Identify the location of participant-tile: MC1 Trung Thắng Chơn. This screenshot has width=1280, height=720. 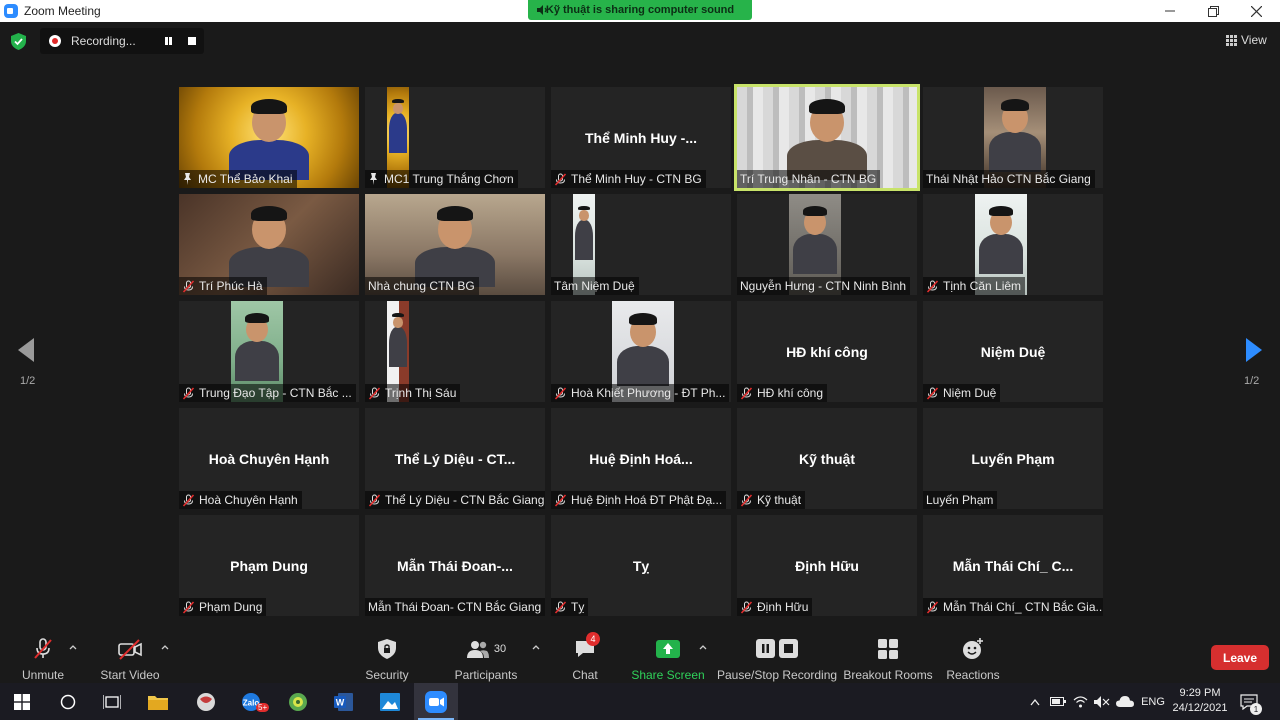
(455, 137).